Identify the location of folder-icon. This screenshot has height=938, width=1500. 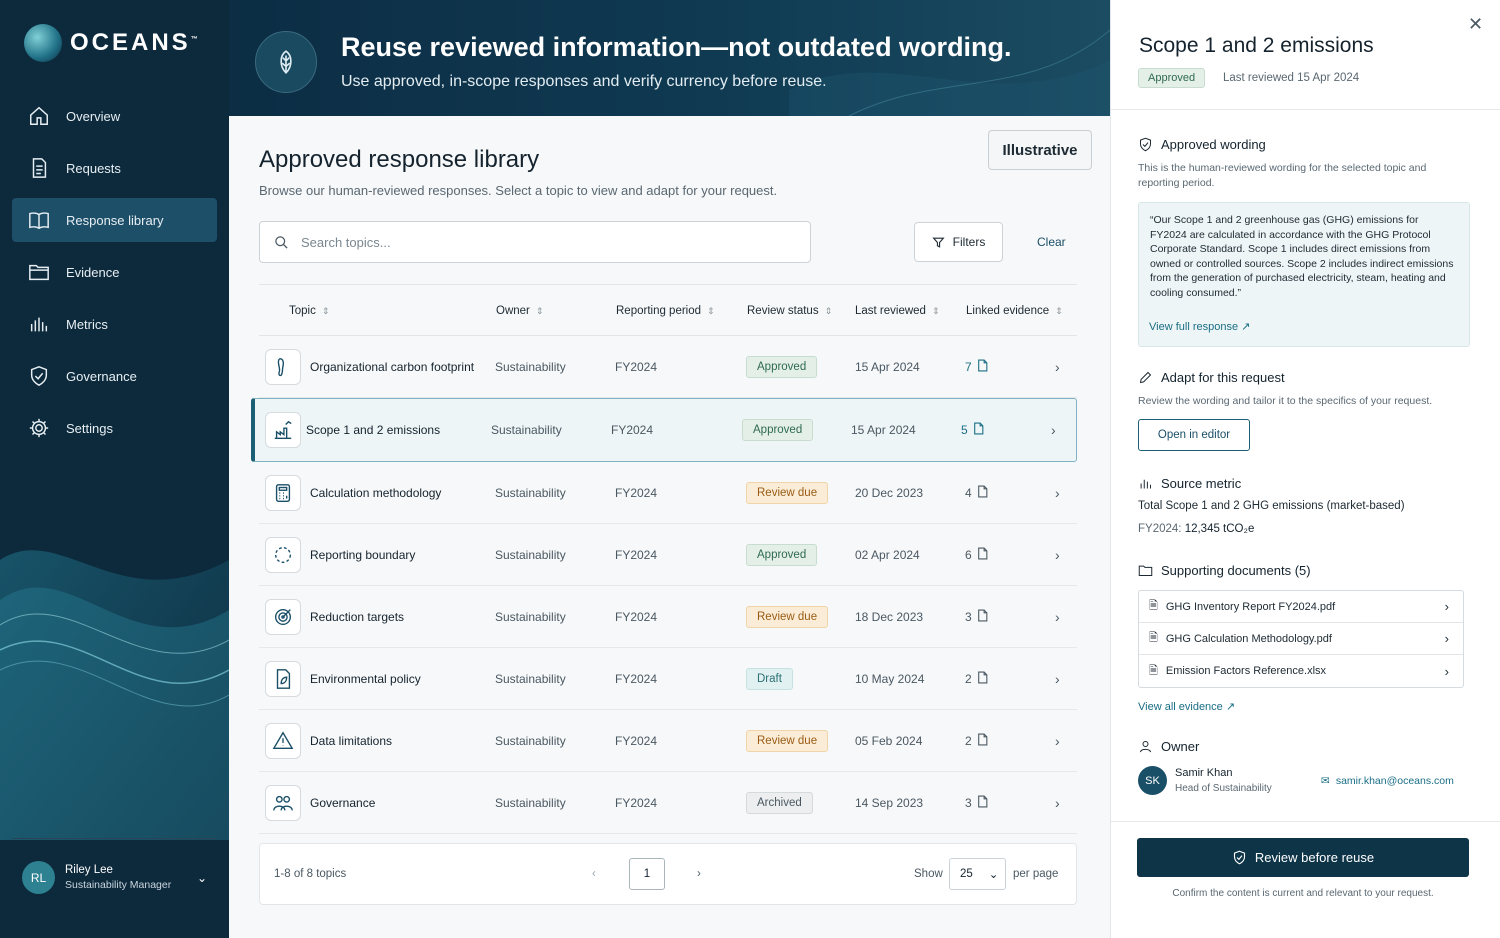
(1145, 570).